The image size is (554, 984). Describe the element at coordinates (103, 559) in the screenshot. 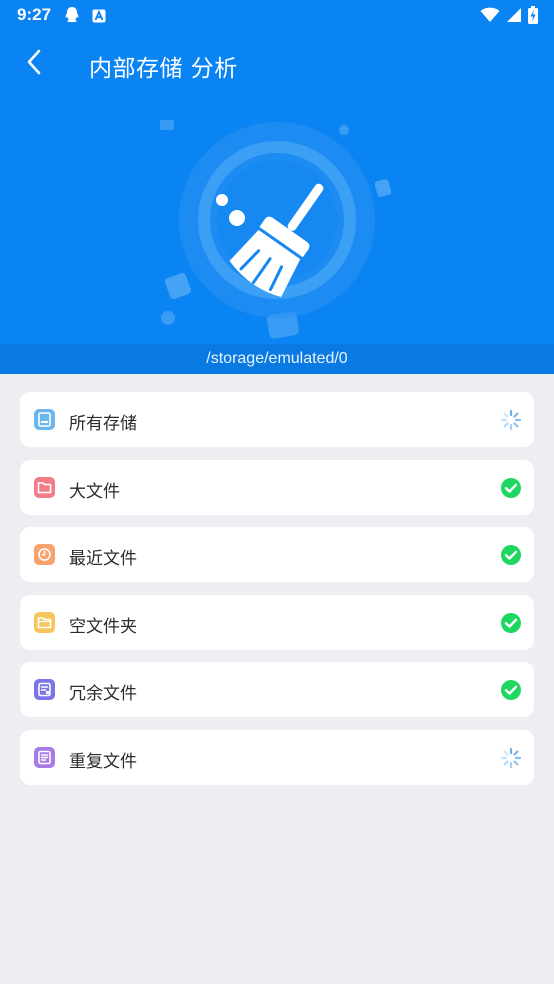

I see `list-item-label: 最近文件` at that location.